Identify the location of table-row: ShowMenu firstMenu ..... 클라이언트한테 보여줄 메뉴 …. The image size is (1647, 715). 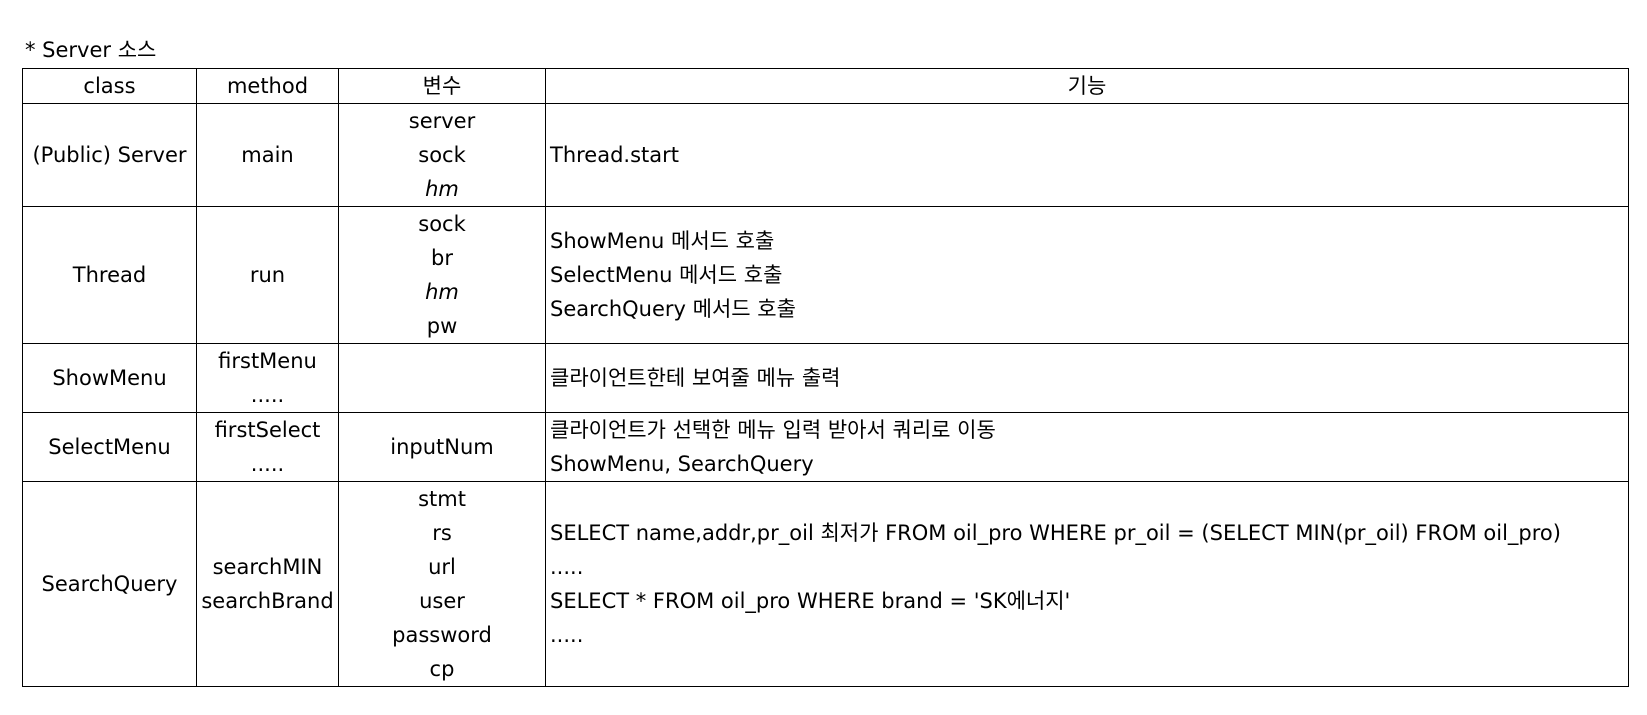
(825, 378).